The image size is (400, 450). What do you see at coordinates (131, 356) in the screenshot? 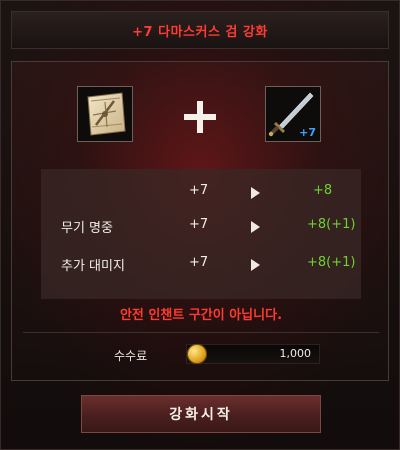
I see `fee-label: 수수료` at bounding box center [131, 356].